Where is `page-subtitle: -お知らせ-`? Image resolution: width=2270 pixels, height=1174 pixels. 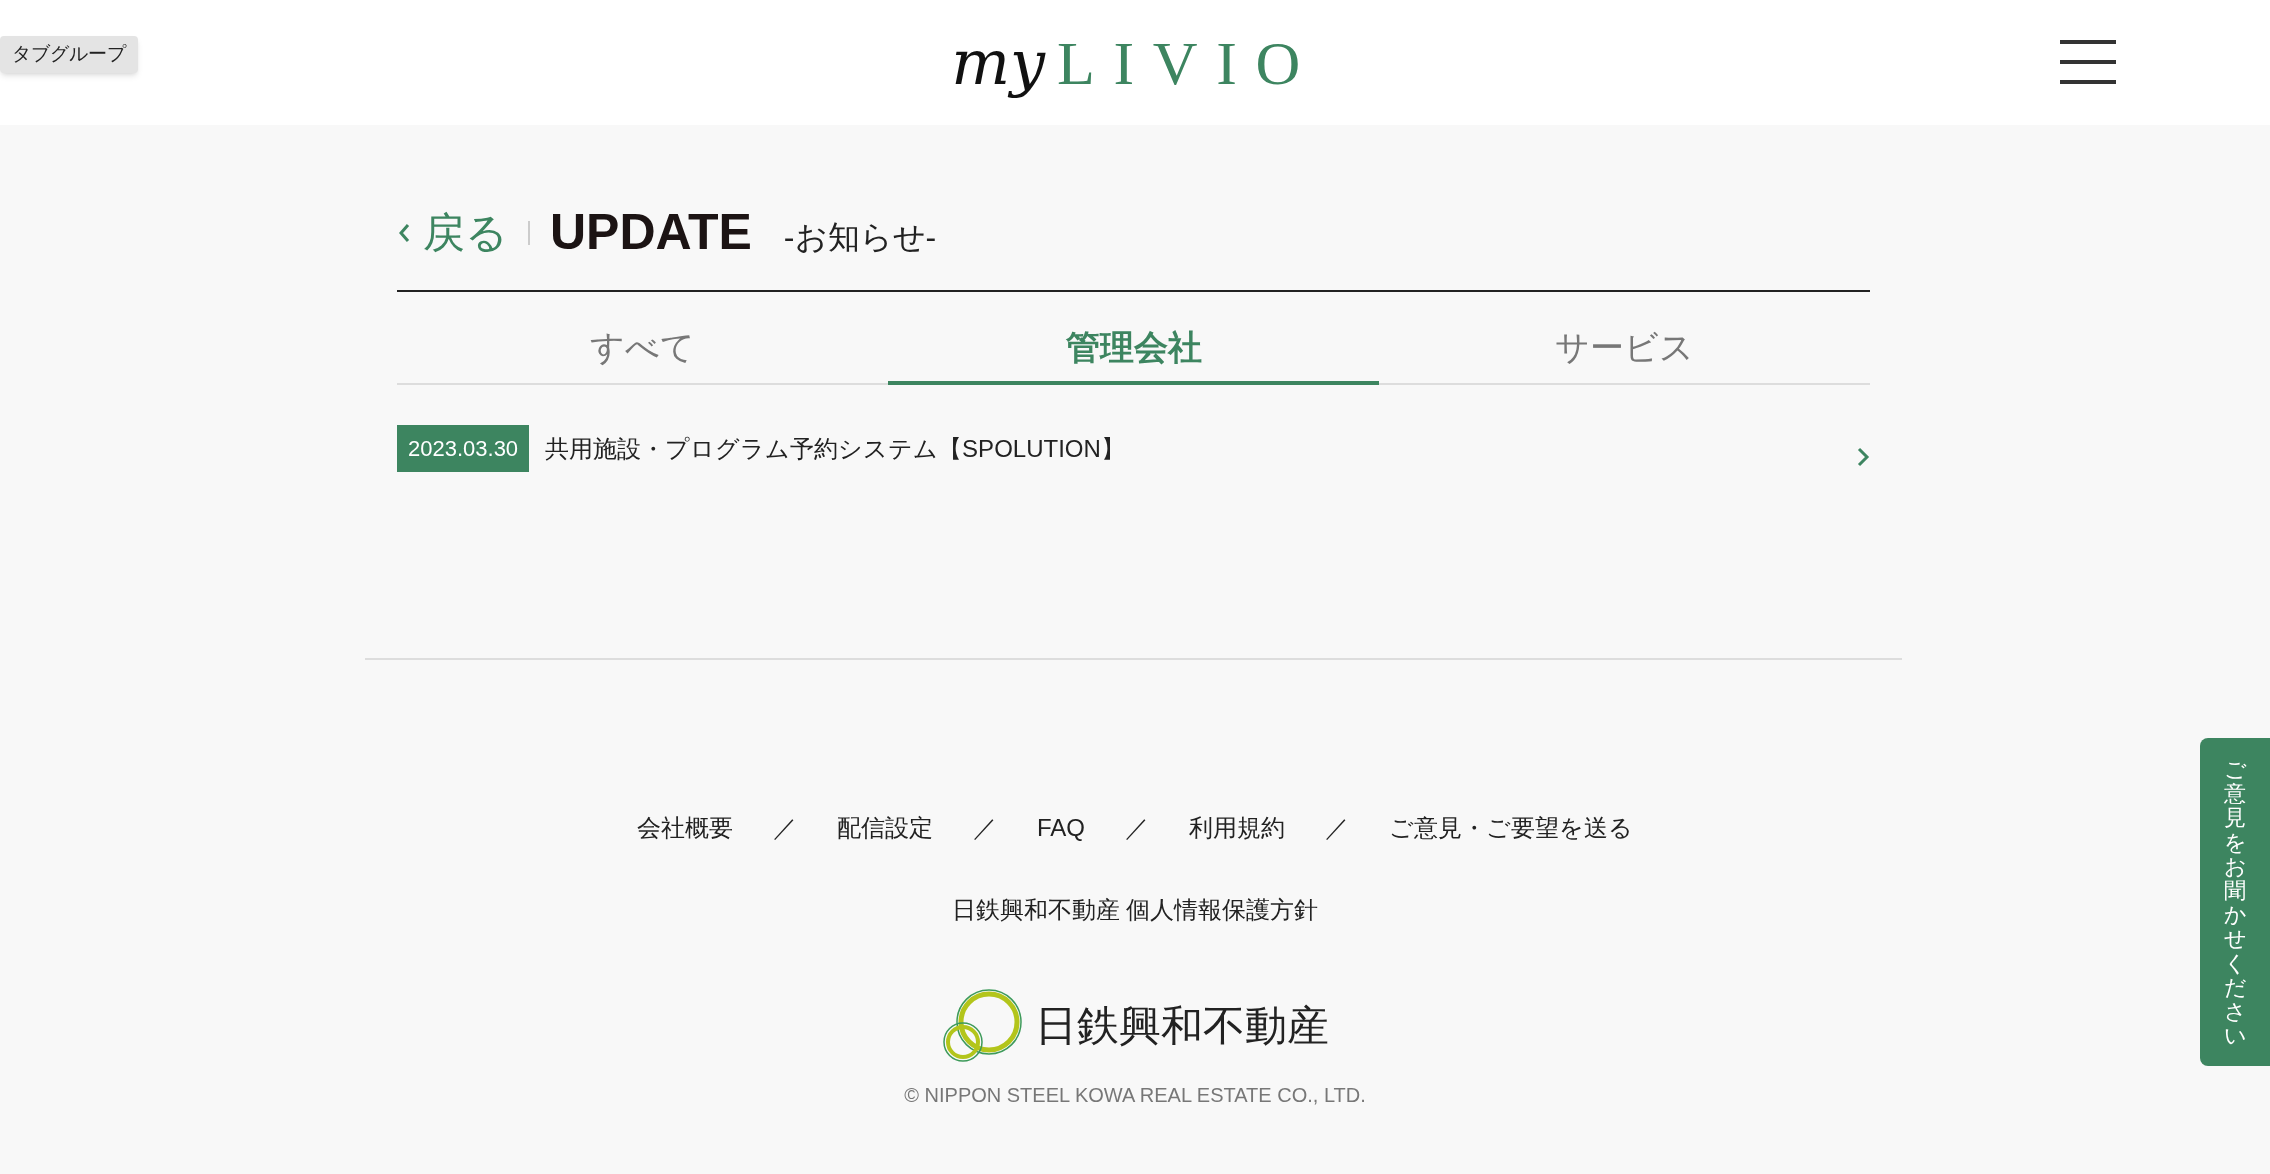
page-subtitle: -お知らせ- is located at coordinates (860, 237).